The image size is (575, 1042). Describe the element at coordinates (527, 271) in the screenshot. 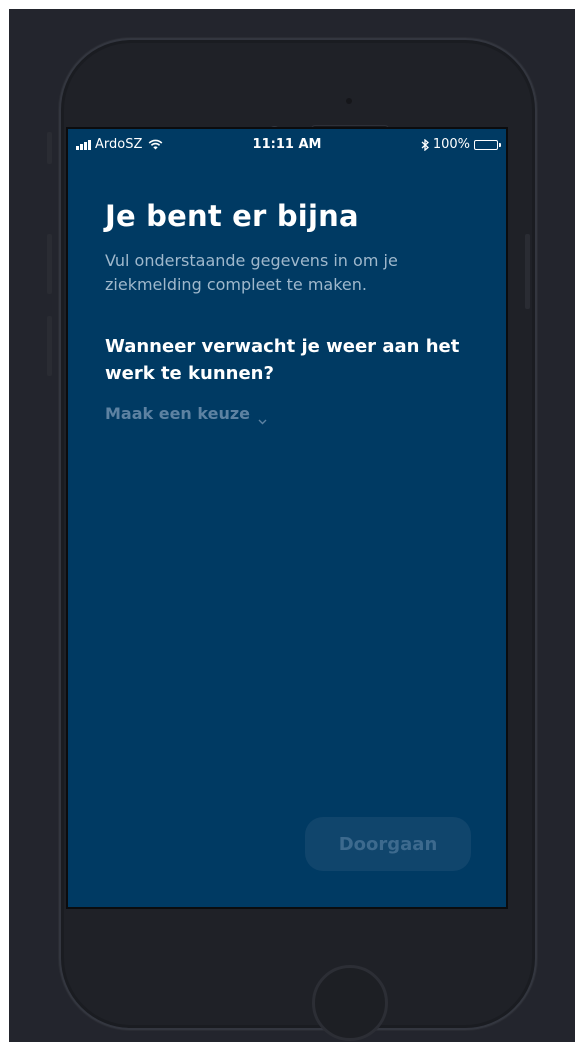

I see `power-button` at that location.